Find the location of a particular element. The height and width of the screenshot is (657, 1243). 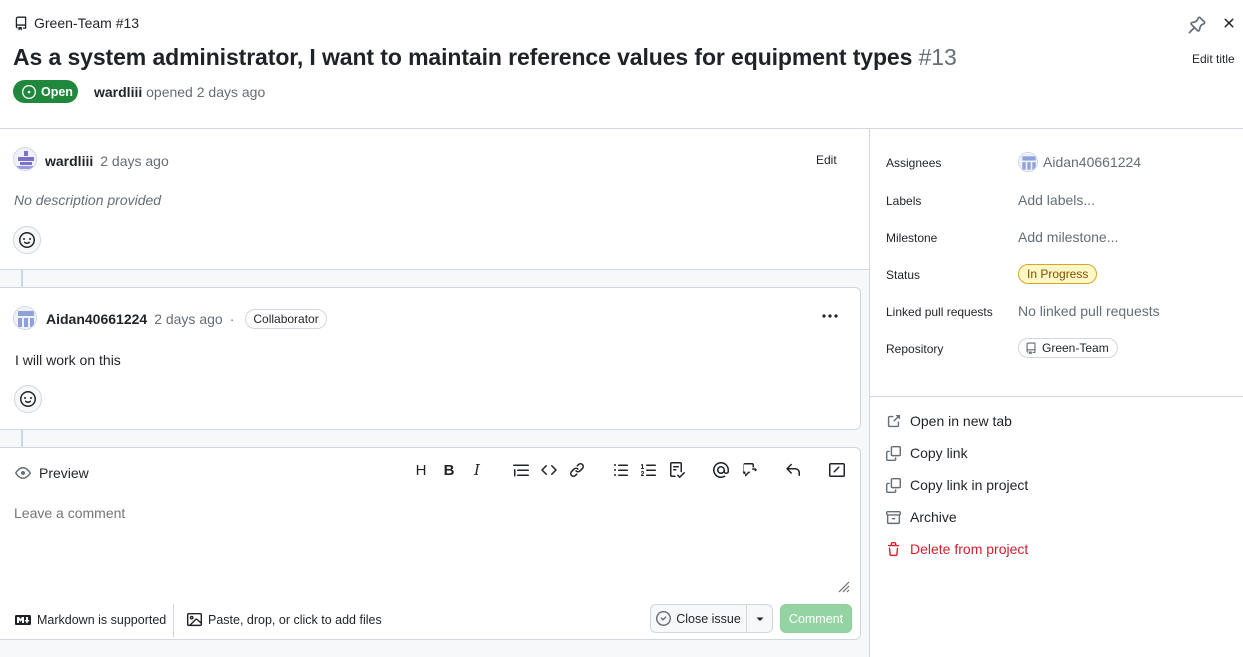

issue-open-icon is located at coordinates (29, 91).